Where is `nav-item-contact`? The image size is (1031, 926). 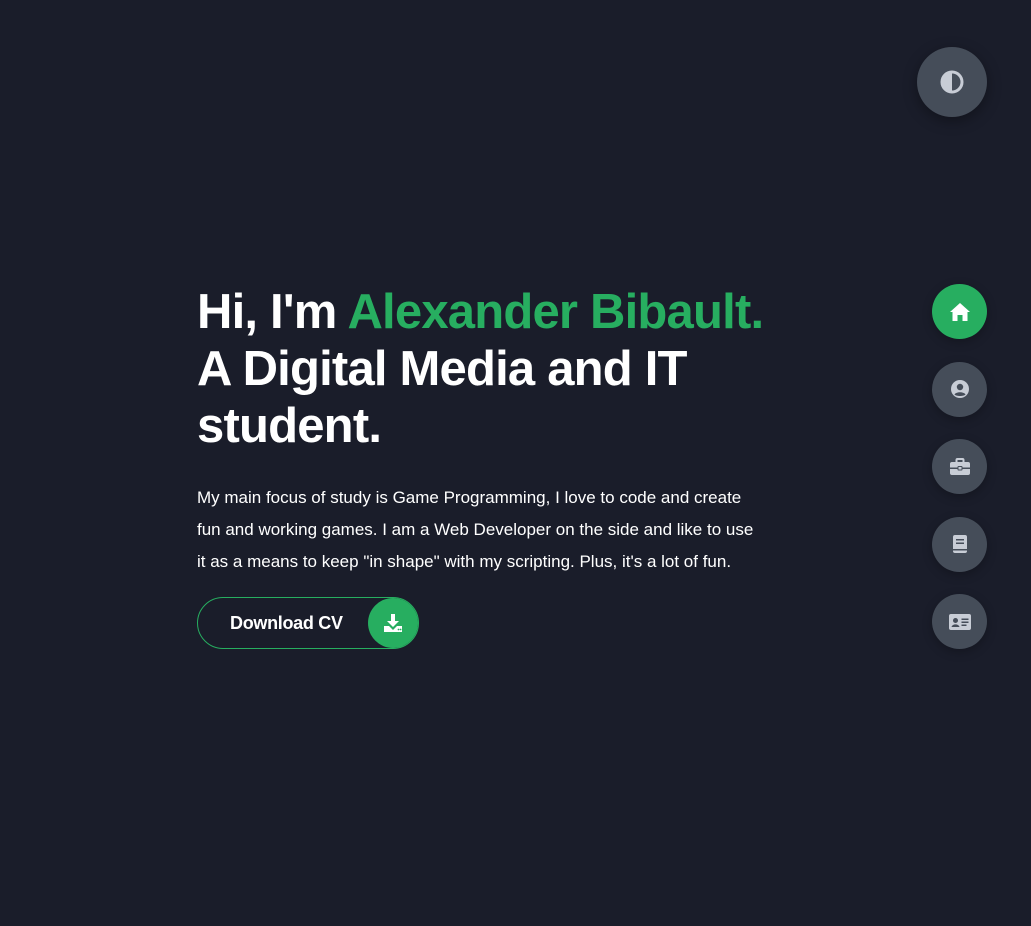
nav-item-contact is located at coordinates (959, 621).